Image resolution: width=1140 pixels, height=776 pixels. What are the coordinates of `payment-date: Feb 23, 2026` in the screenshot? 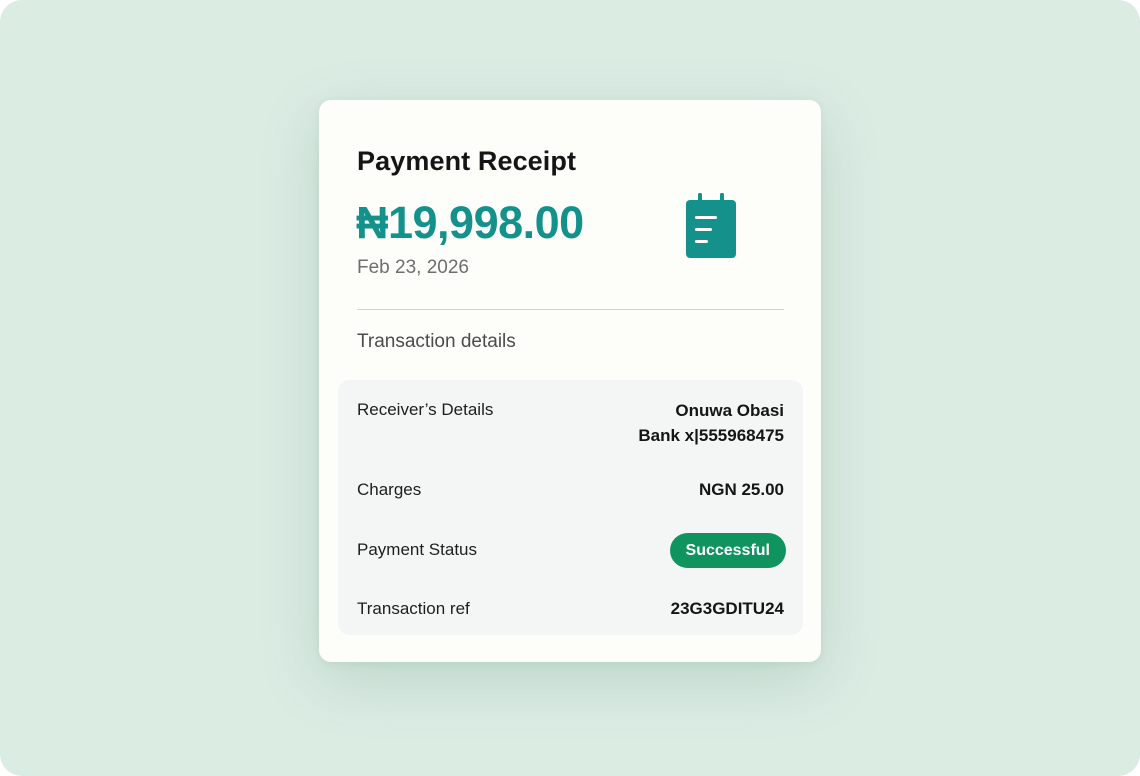 It's located at (413, 267).